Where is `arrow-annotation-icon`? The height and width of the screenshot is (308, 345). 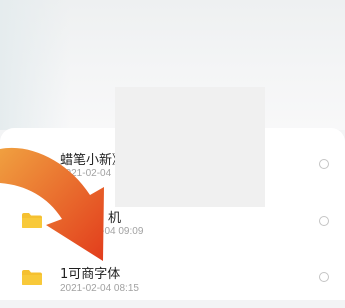
arrow-annotation-icon is located at coordinates (52, 204).